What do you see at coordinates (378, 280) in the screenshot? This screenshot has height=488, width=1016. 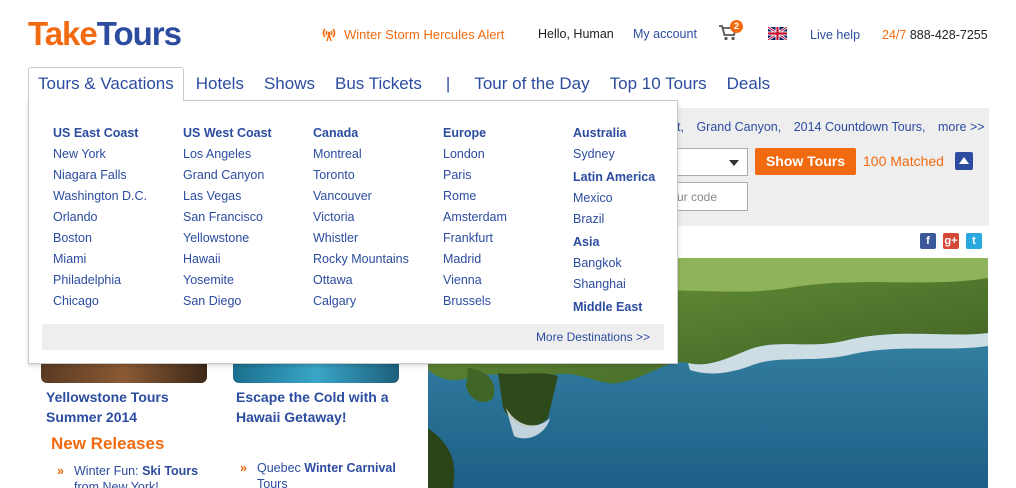 I see `dest-link: Ottawa` at bounding box center [378, 280].